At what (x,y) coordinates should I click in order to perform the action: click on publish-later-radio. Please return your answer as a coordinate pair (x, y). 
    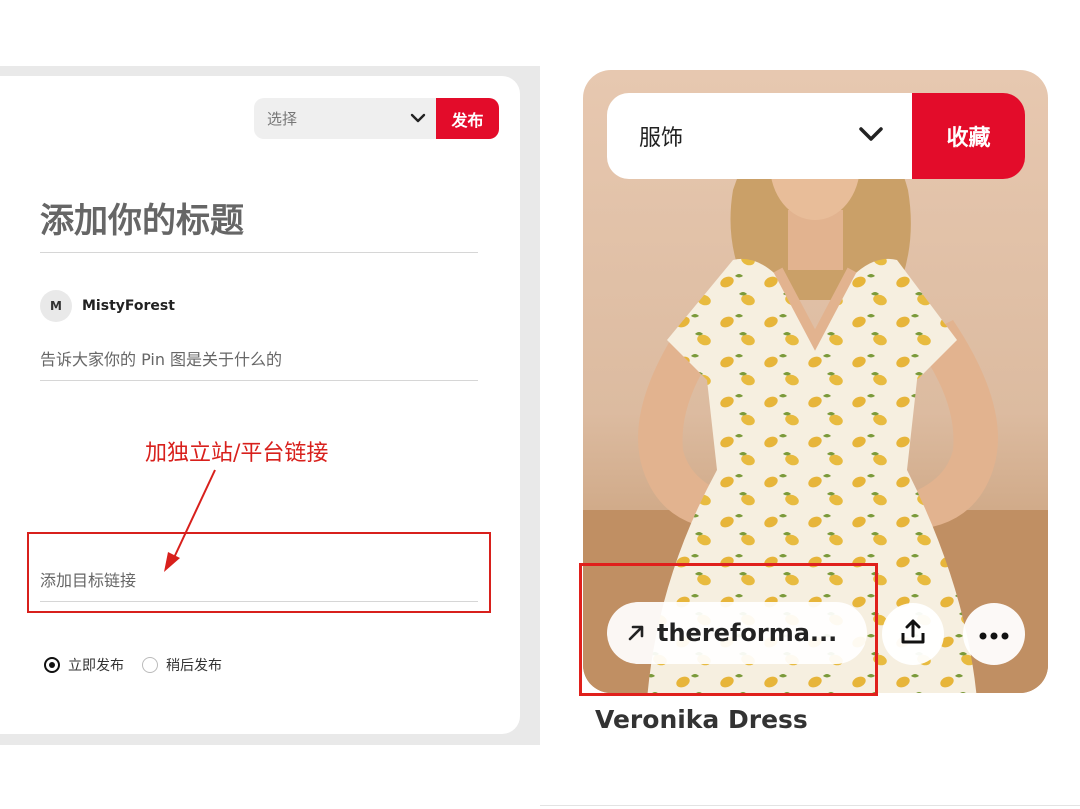
    Looking at the image, I should click on (150, 665).